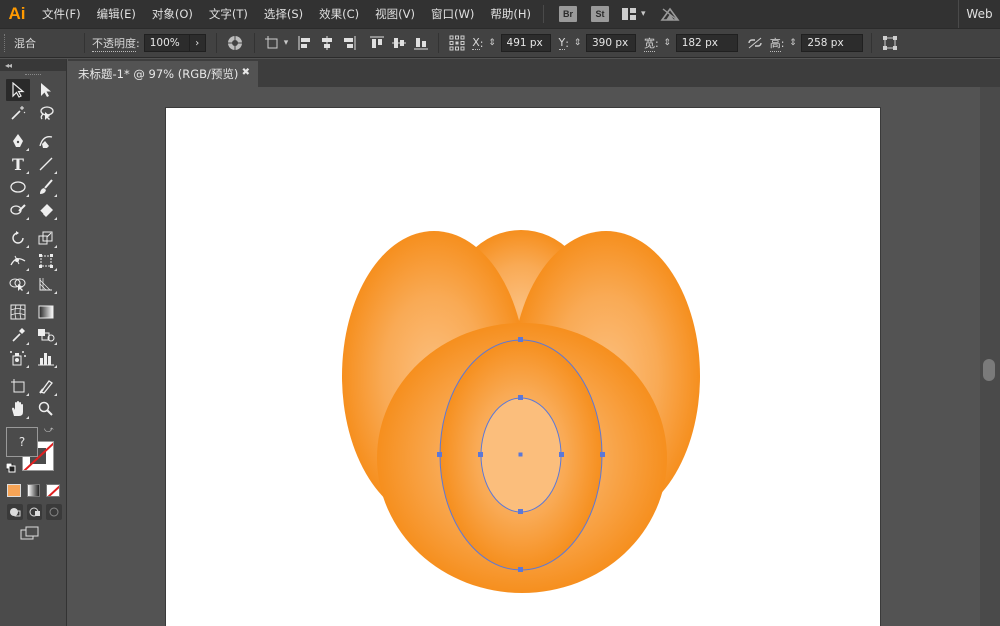 The height and width of the screenshot is (626, 1000). Describe the element at coordinates (979, 14) in the screenshot. I see `workspace-switcher: Web` at that location.